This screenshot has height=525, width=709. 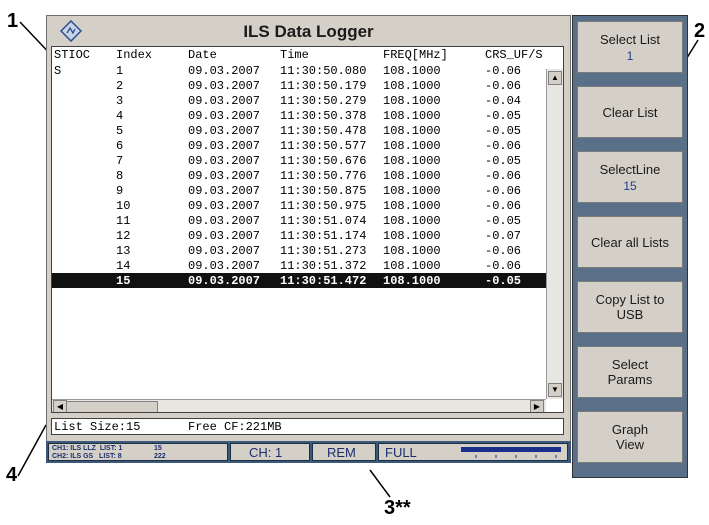 What do you see at coordinates (630, 185) in the screenshot?
I see `softkey-value: 15` at bounding box center [630, 185].